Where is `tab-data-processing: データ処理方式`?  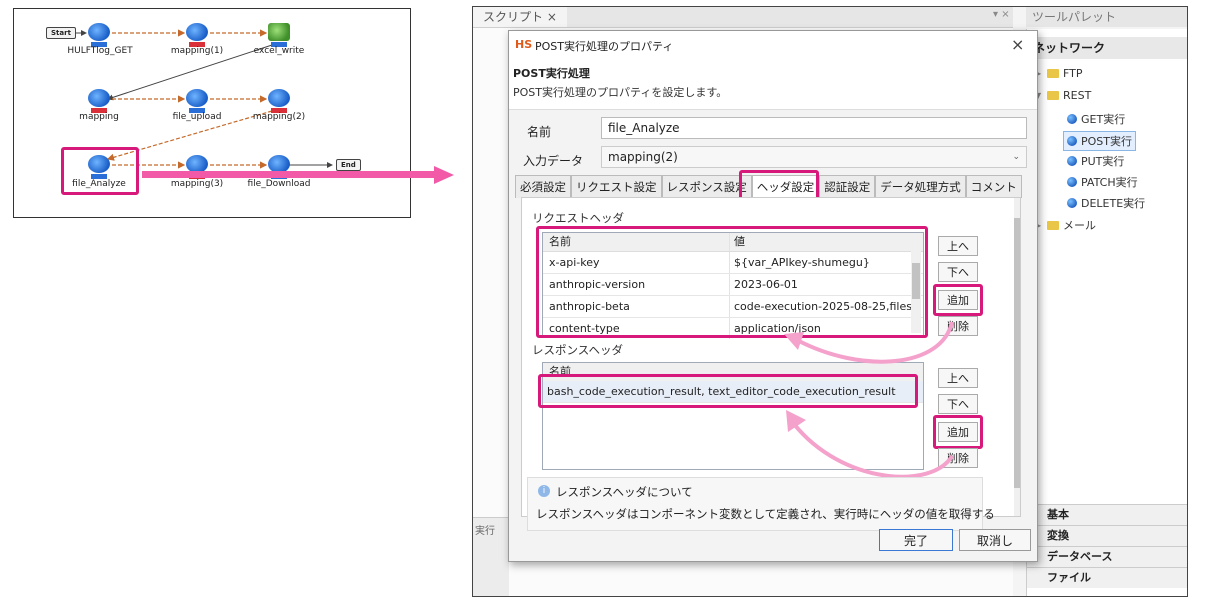
tab-data-processing: データ処理方式 is located at coordinates (920, 186).